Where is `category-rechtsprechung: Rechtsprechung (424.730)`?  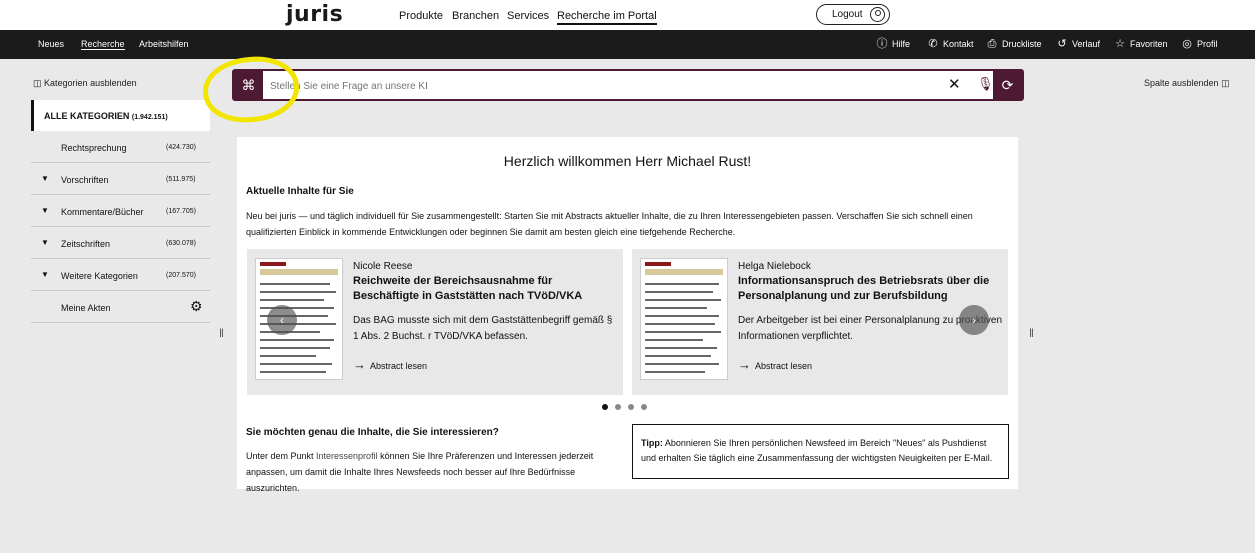 category-rechtsprechung: Rechtsprechung (424.730) is located at coordinates (120, 147).